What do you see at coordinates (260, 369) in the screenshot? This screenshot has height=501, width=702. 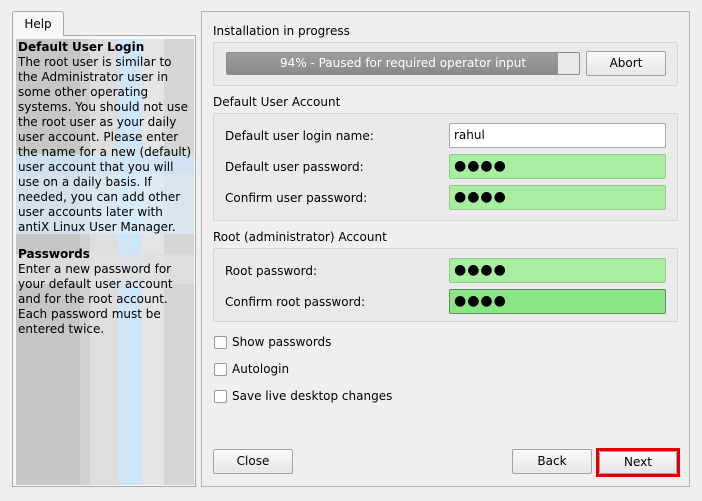 I see `autologin-label: Autologin` at bounding box center [260, 369].